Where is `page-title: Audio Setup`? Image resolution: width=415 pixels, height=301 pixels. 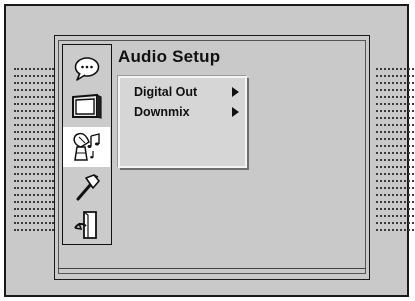
page-title: Audio Setup is located at coordinates (169, 56).